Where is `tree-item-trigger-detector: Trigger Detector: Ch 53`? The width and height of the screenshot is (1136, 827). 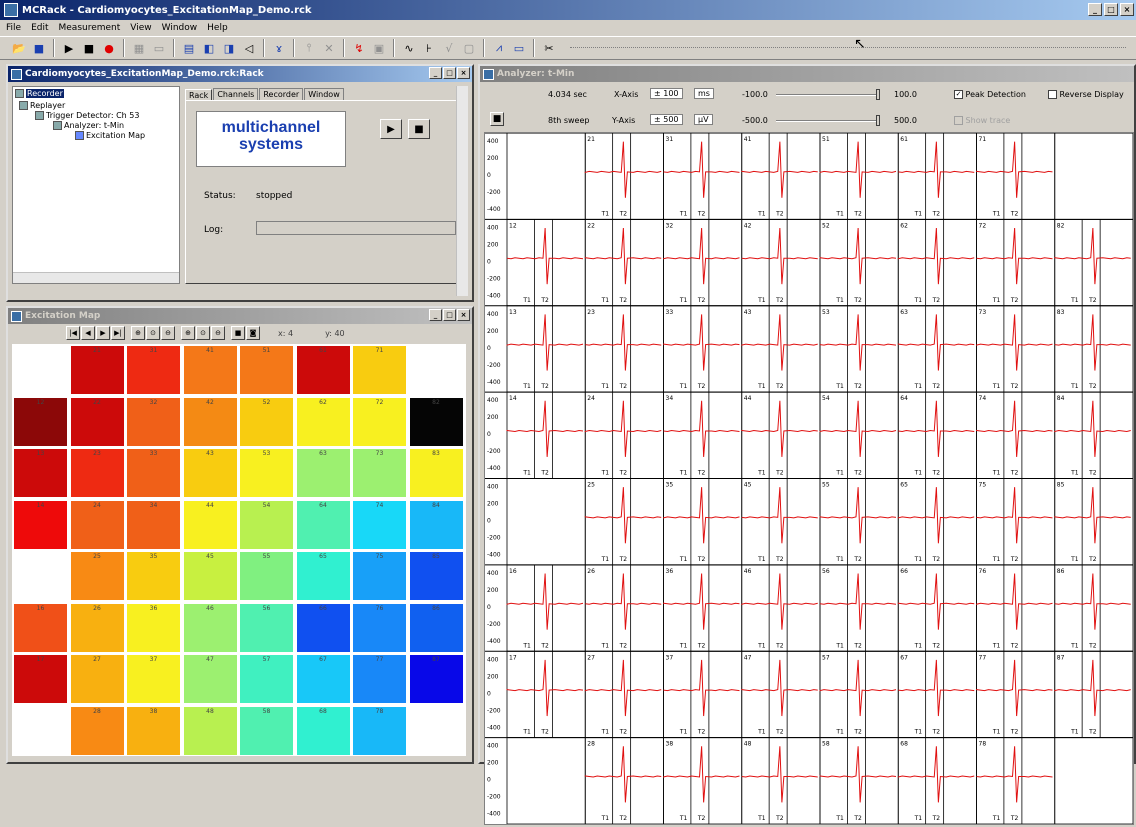 tree-item-trigger-detector: Trigger Detector: Ch 53 is located at coordinates (87, 115).